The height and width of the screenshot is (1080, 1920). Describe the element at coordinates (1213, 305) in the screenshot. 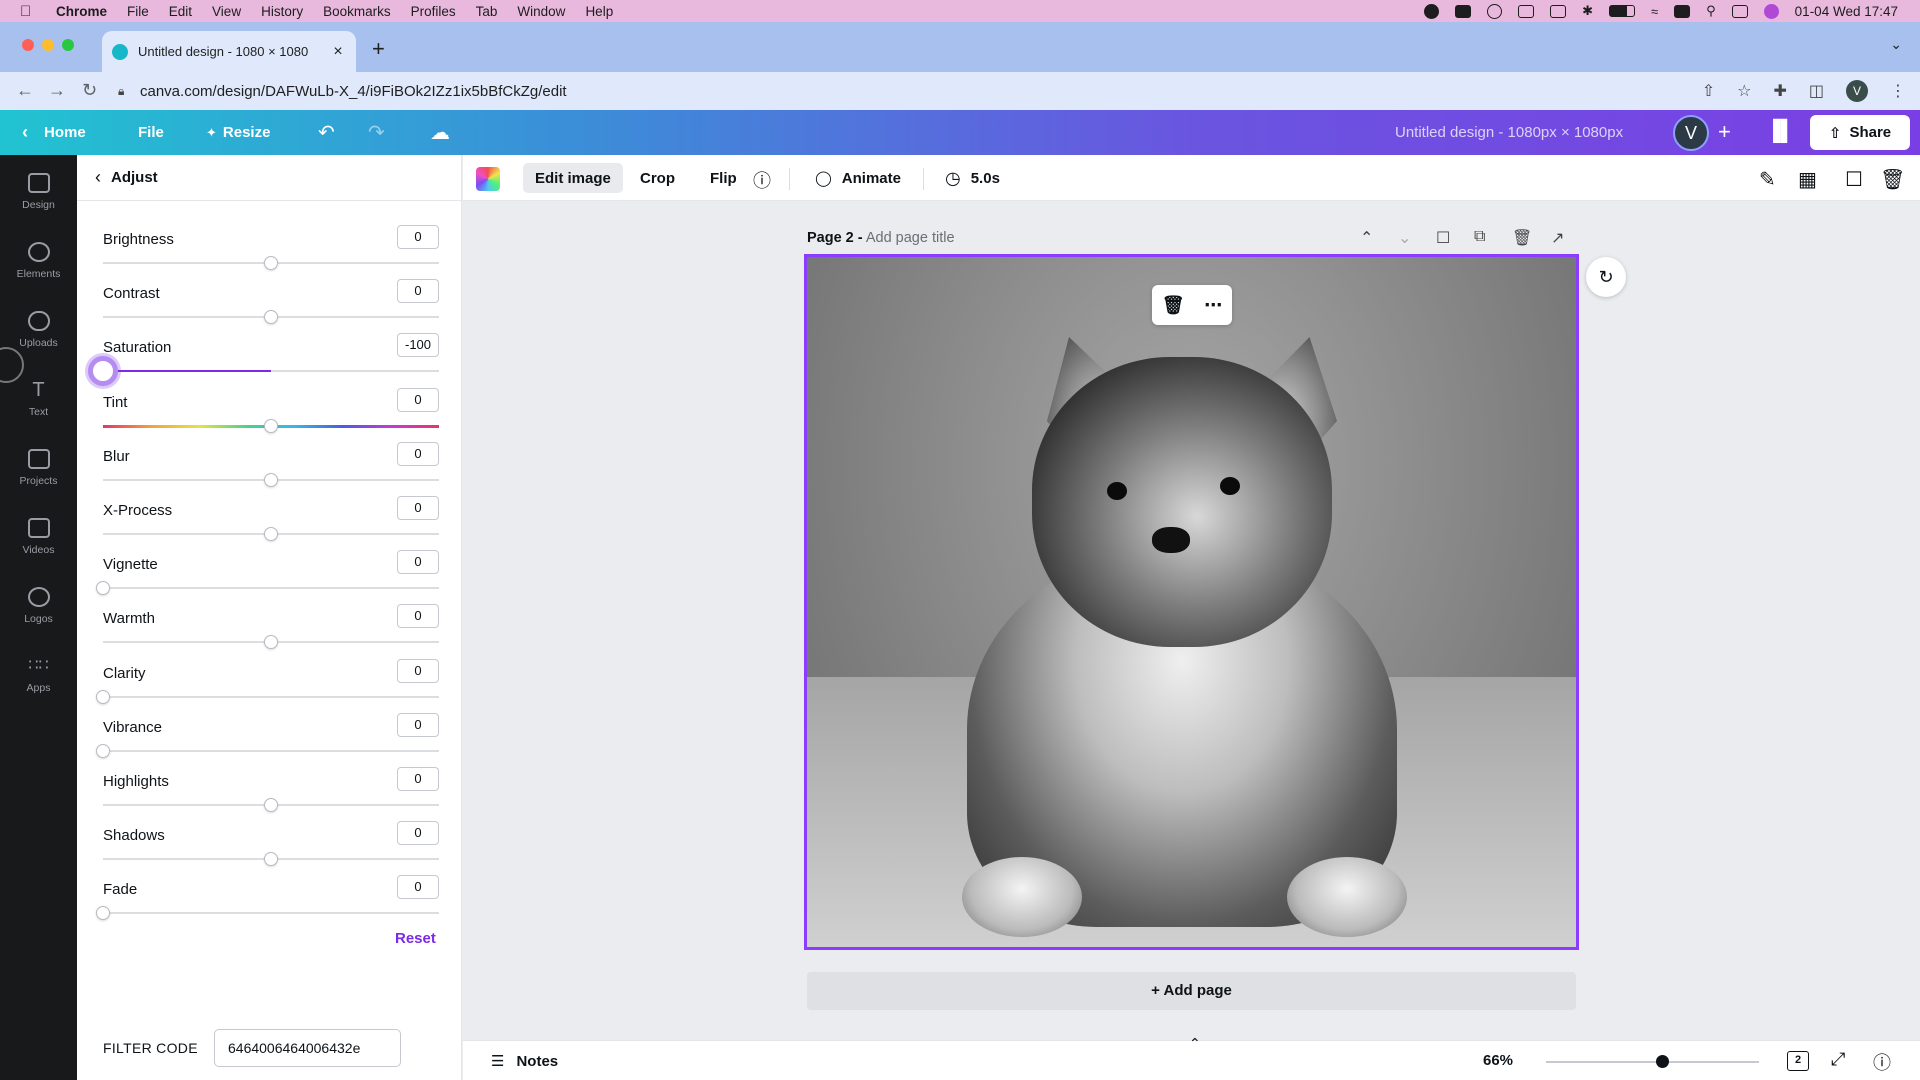

I see `more-options-icon: ⋯` at that location.